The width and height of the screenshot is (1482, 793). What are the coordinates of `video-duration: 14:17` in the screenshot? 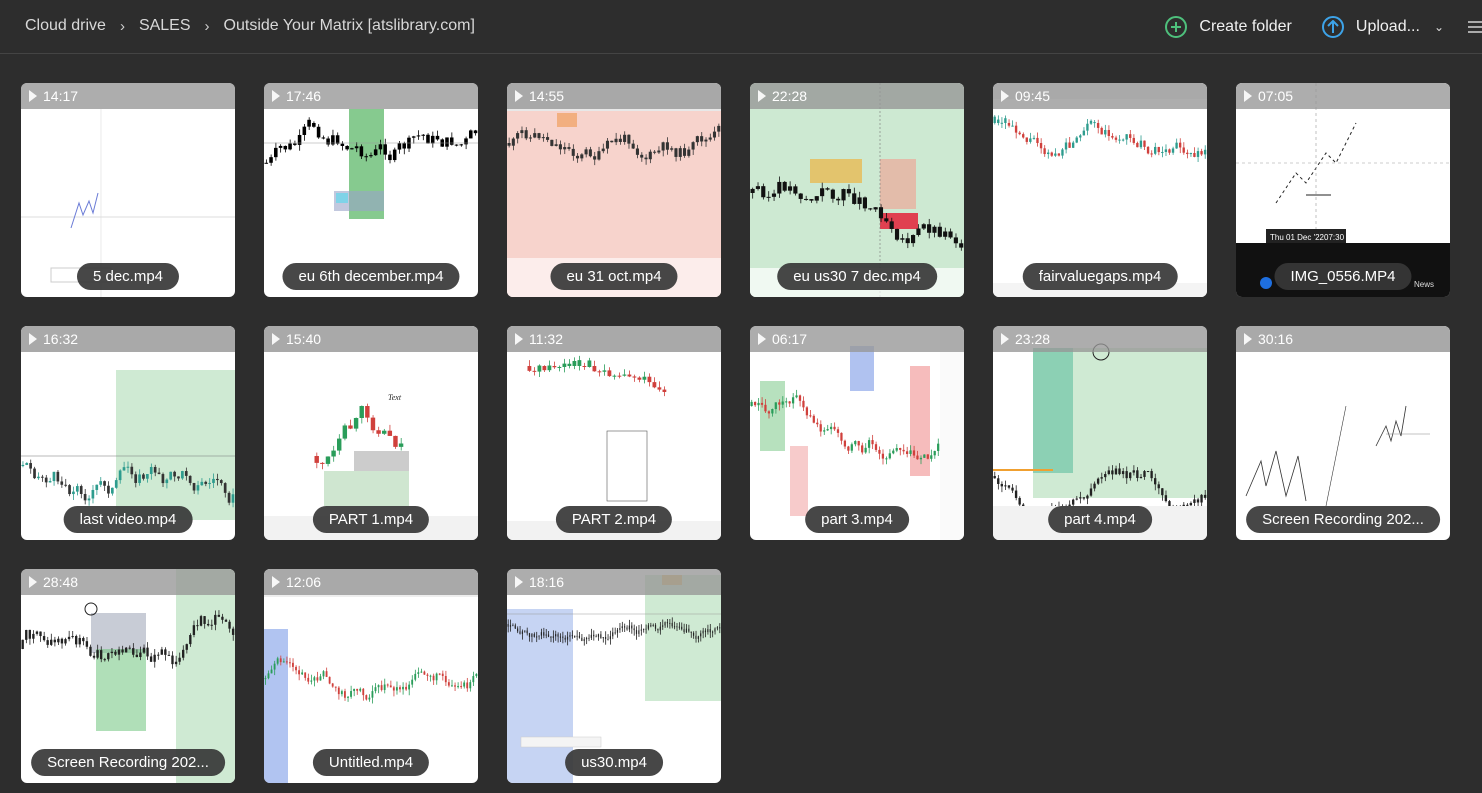 It's located at (61, 96).